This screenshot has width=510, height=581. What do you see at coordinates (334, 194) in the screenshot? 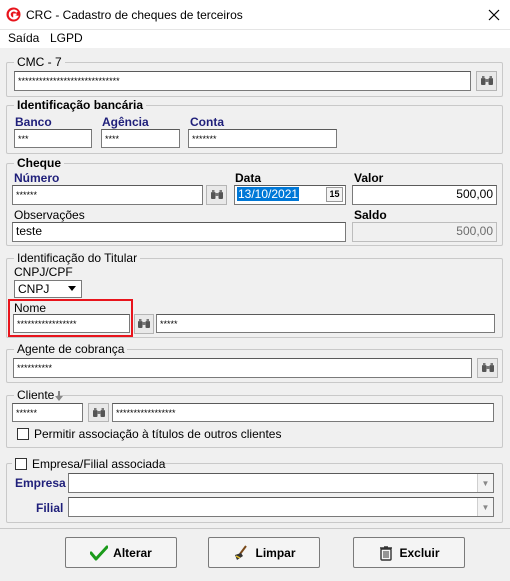
I see `calendar-icon: 15` at bounding box center [334, 194].